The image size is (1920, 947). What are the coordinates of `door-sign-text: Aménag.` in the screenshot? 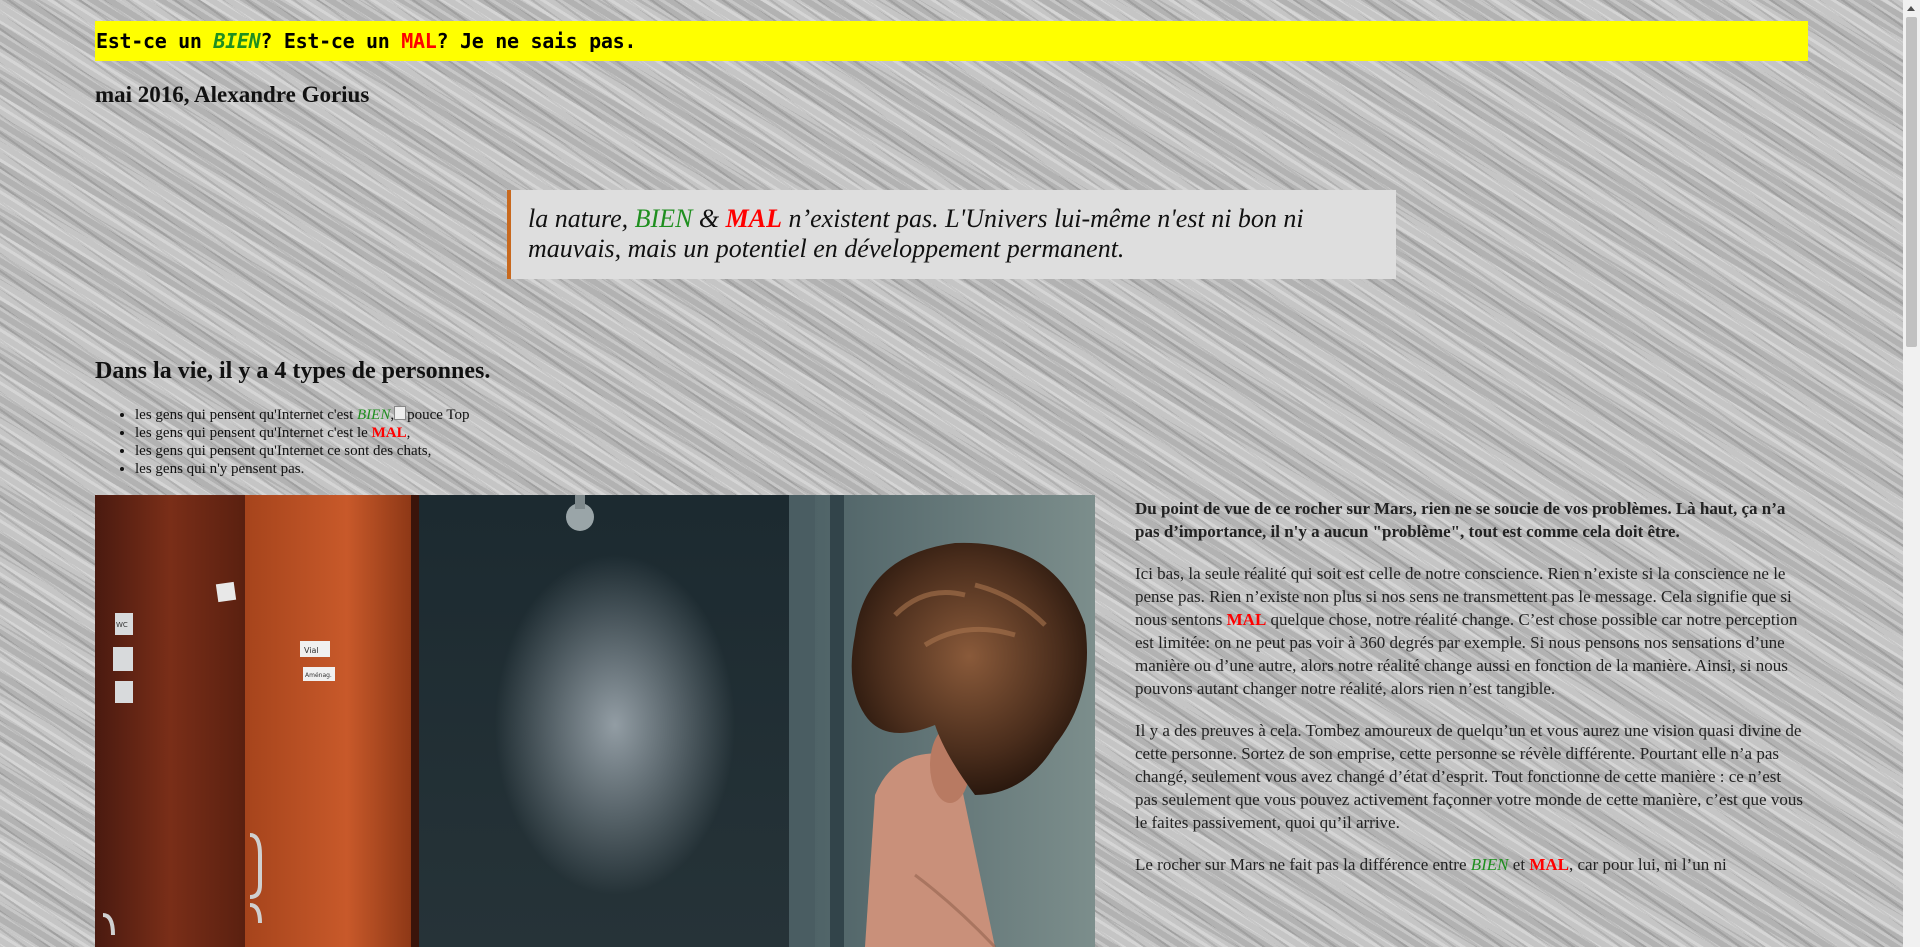 It's located at (318, 675).